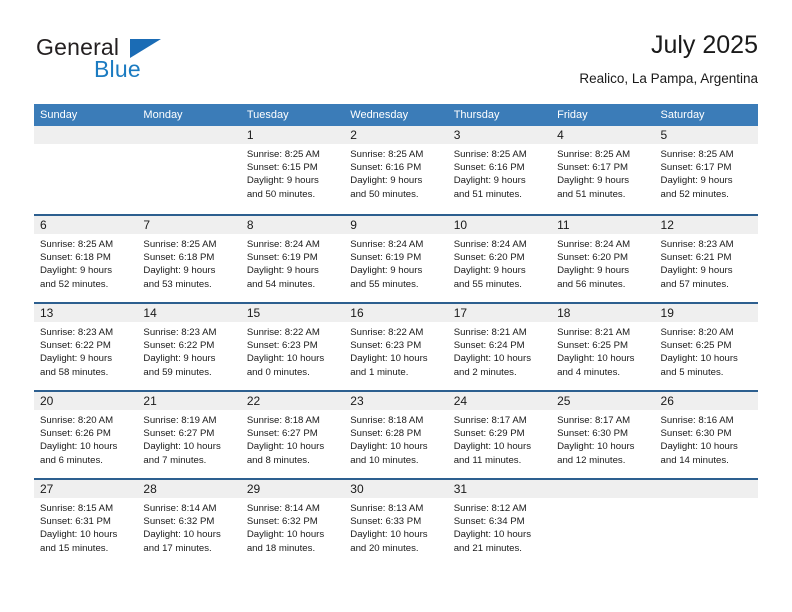 Image resolution: width=792 pixels, height=612 pixels. What do you see at coordinates (281, 284) in the screenshot?
I see `daylight-text-line2: and 54 minutes.` at bounding box center [281, 284].